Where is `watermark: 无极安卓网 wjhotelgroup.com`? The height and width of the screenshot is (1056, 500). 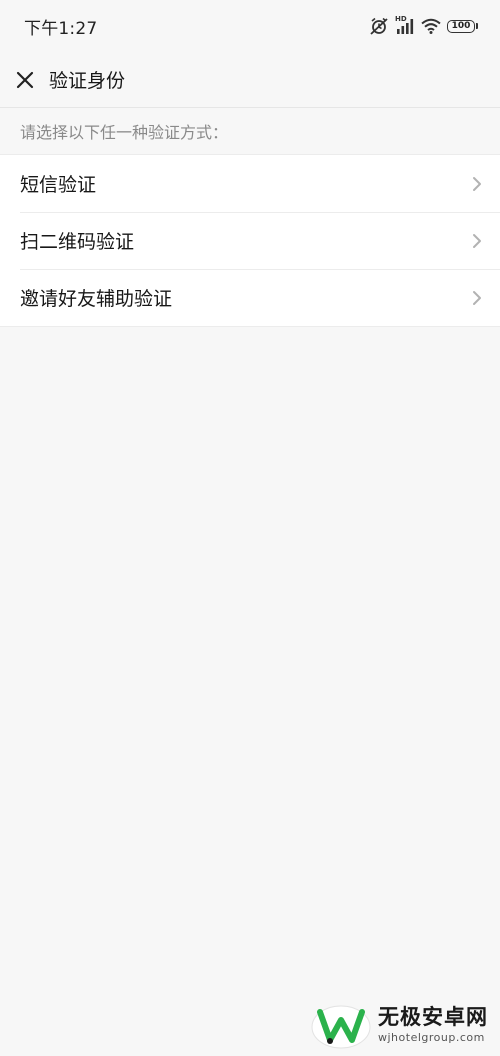
watermark: 无极安卓网 wjhotelgroup.com is located at coordinates (399, 1025).